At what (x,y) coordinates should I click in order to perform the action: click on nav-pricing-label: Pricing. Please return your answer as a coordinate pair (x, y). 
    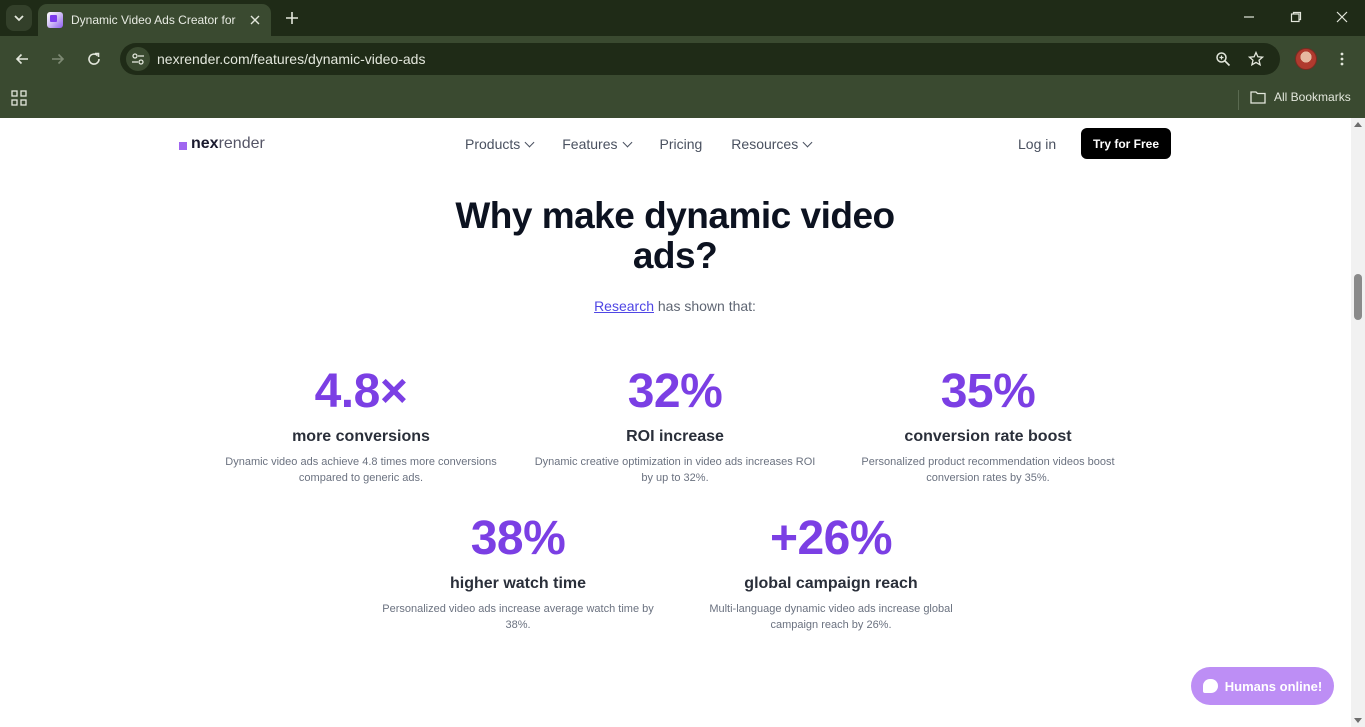
    Looking at the image, I should click on (681, 144).